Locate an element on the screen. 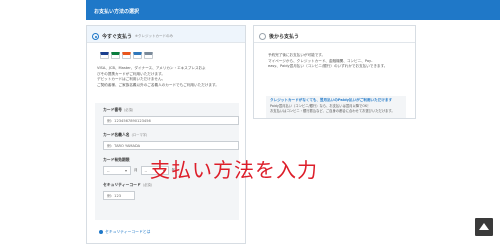 This screenshot has height=244, width=500. cvv-placeholder: 例：123 is located at coordinates (114, 196).